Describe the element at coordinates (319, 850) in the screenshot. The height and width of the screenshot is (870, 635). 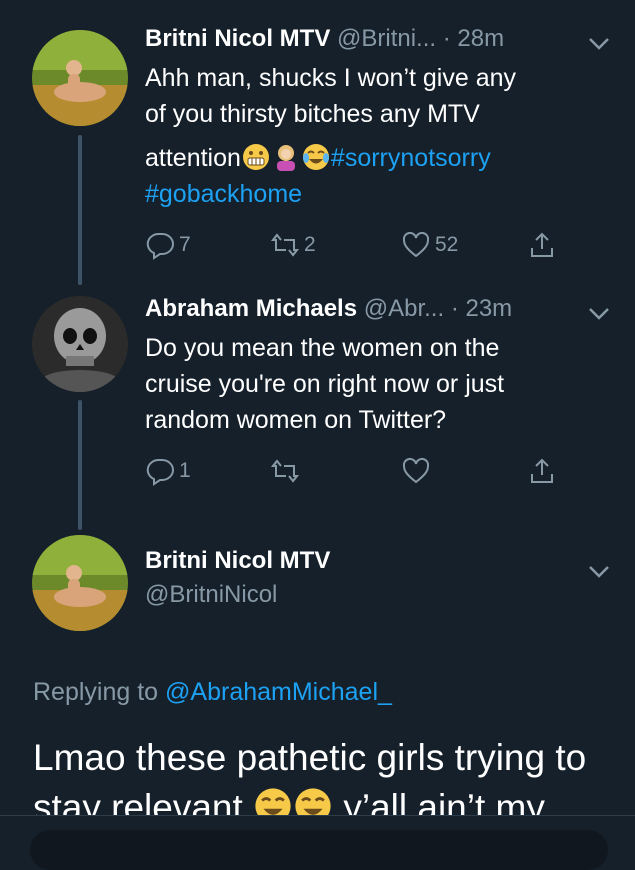
I see `reply-compose-field` at that location.